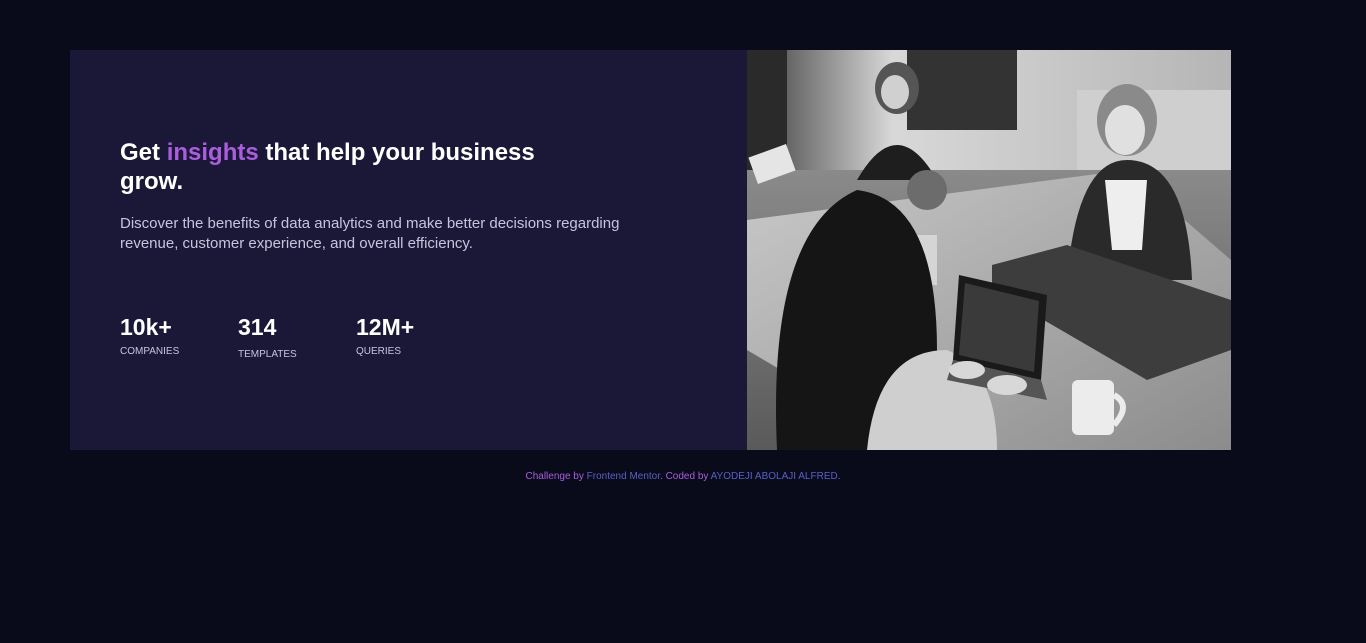 The width and height of the screenshot is (1366, 643). Describe the element at coordinates (140, 152) in the screenshot. I see `headline-start: Get` at that location.